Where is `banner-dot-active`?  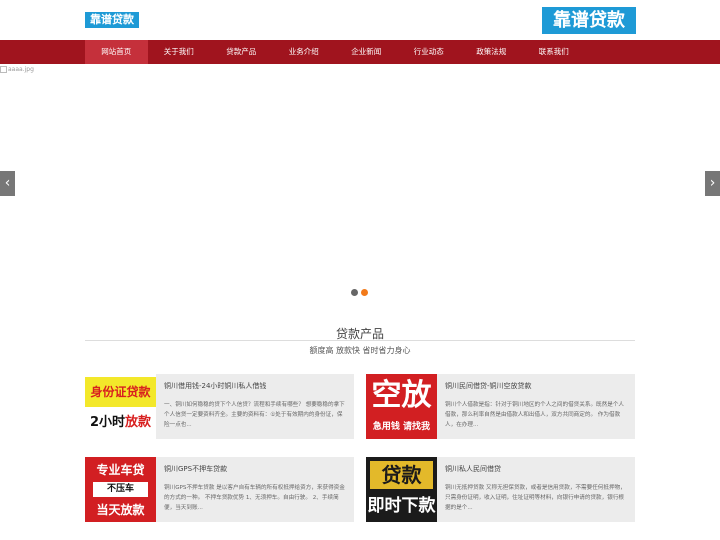
banner-dot-active is located at coordinates (364, 292).